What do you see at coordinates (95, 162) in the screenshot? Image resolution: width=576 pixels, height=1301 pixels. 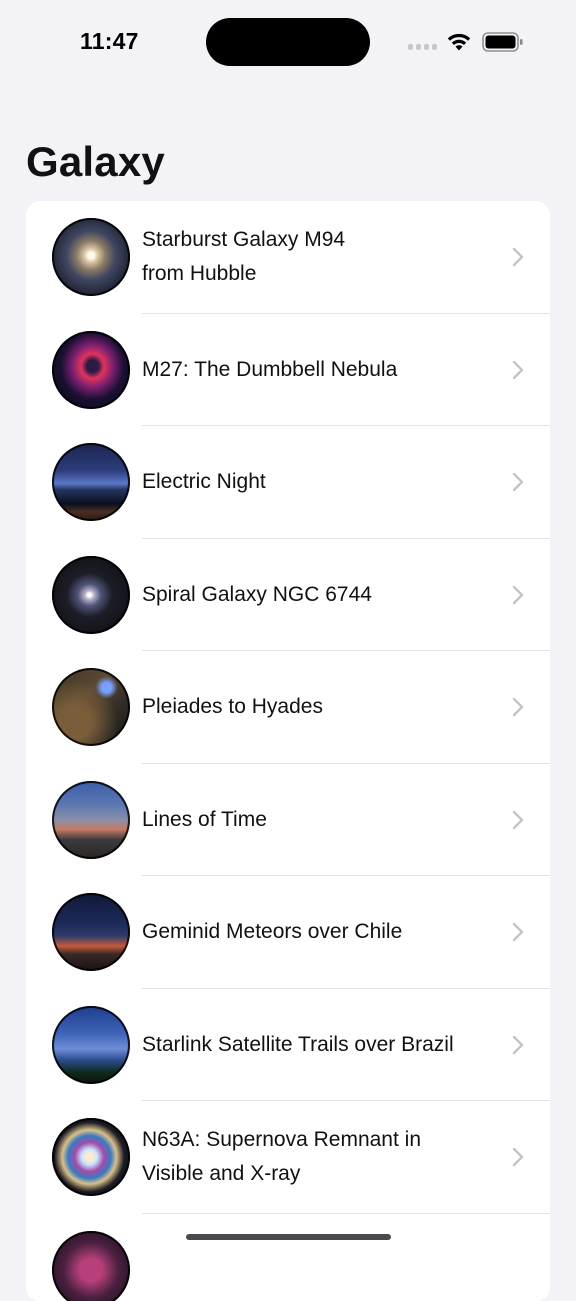 I see `page-title: Galaxy` at bounding box center [95, 162].